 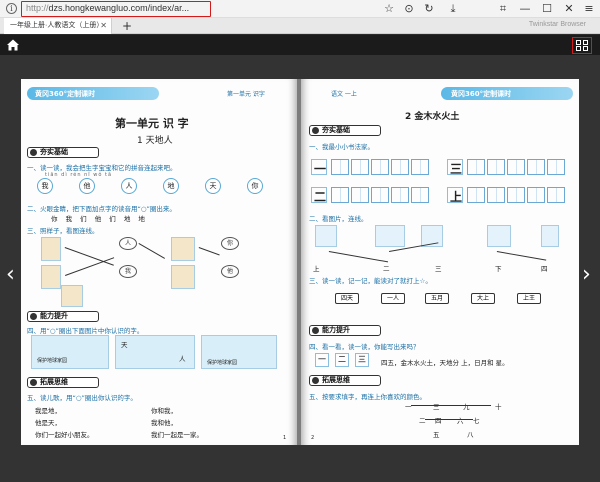 What do you see at coordinates (525, 9) in the screenshot?
I see `minimize-icon: —` at bounding box center [525, 9].